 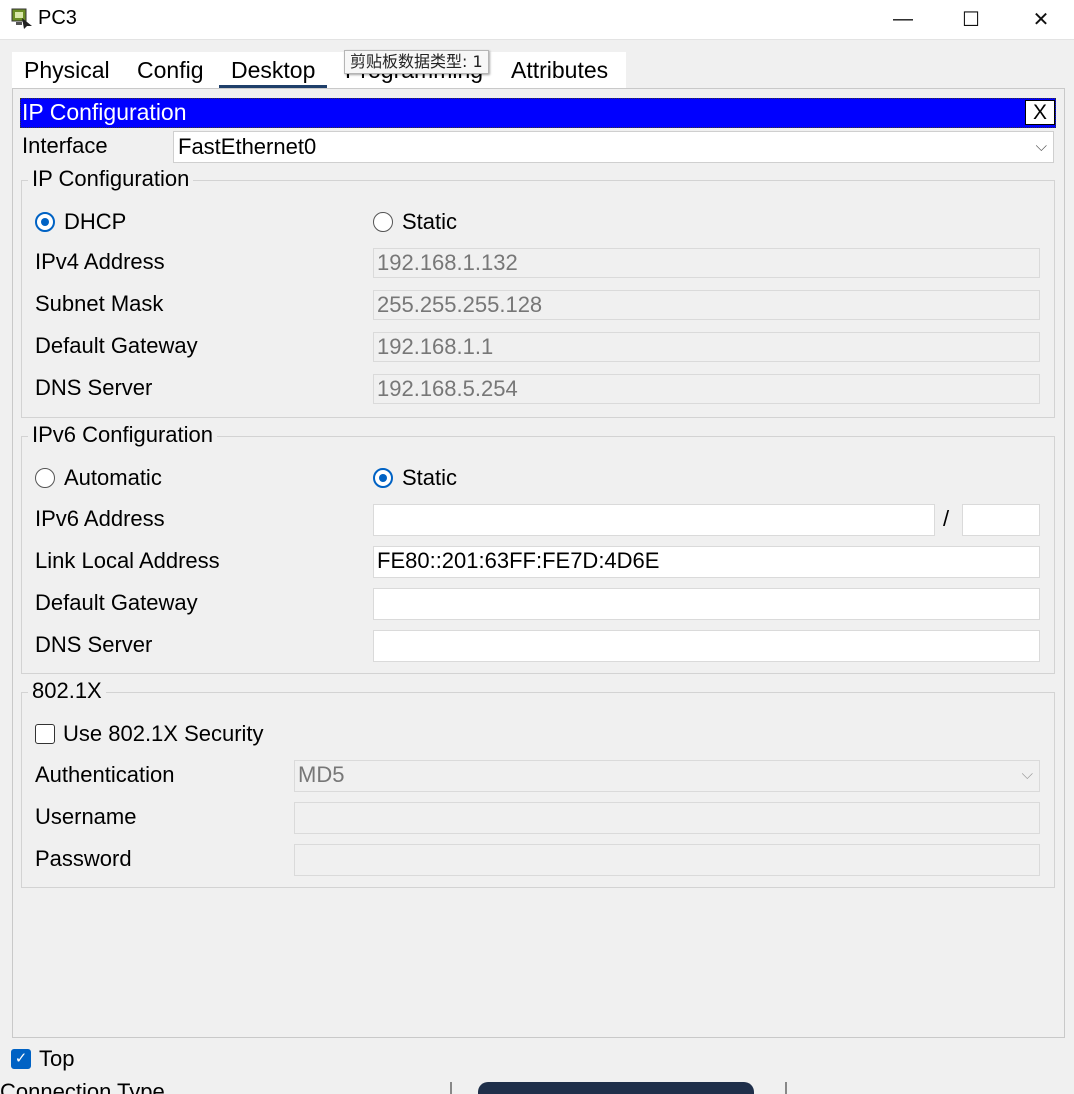 I want to click on ipv6-automatic-radio, so click(x=45, y=478).